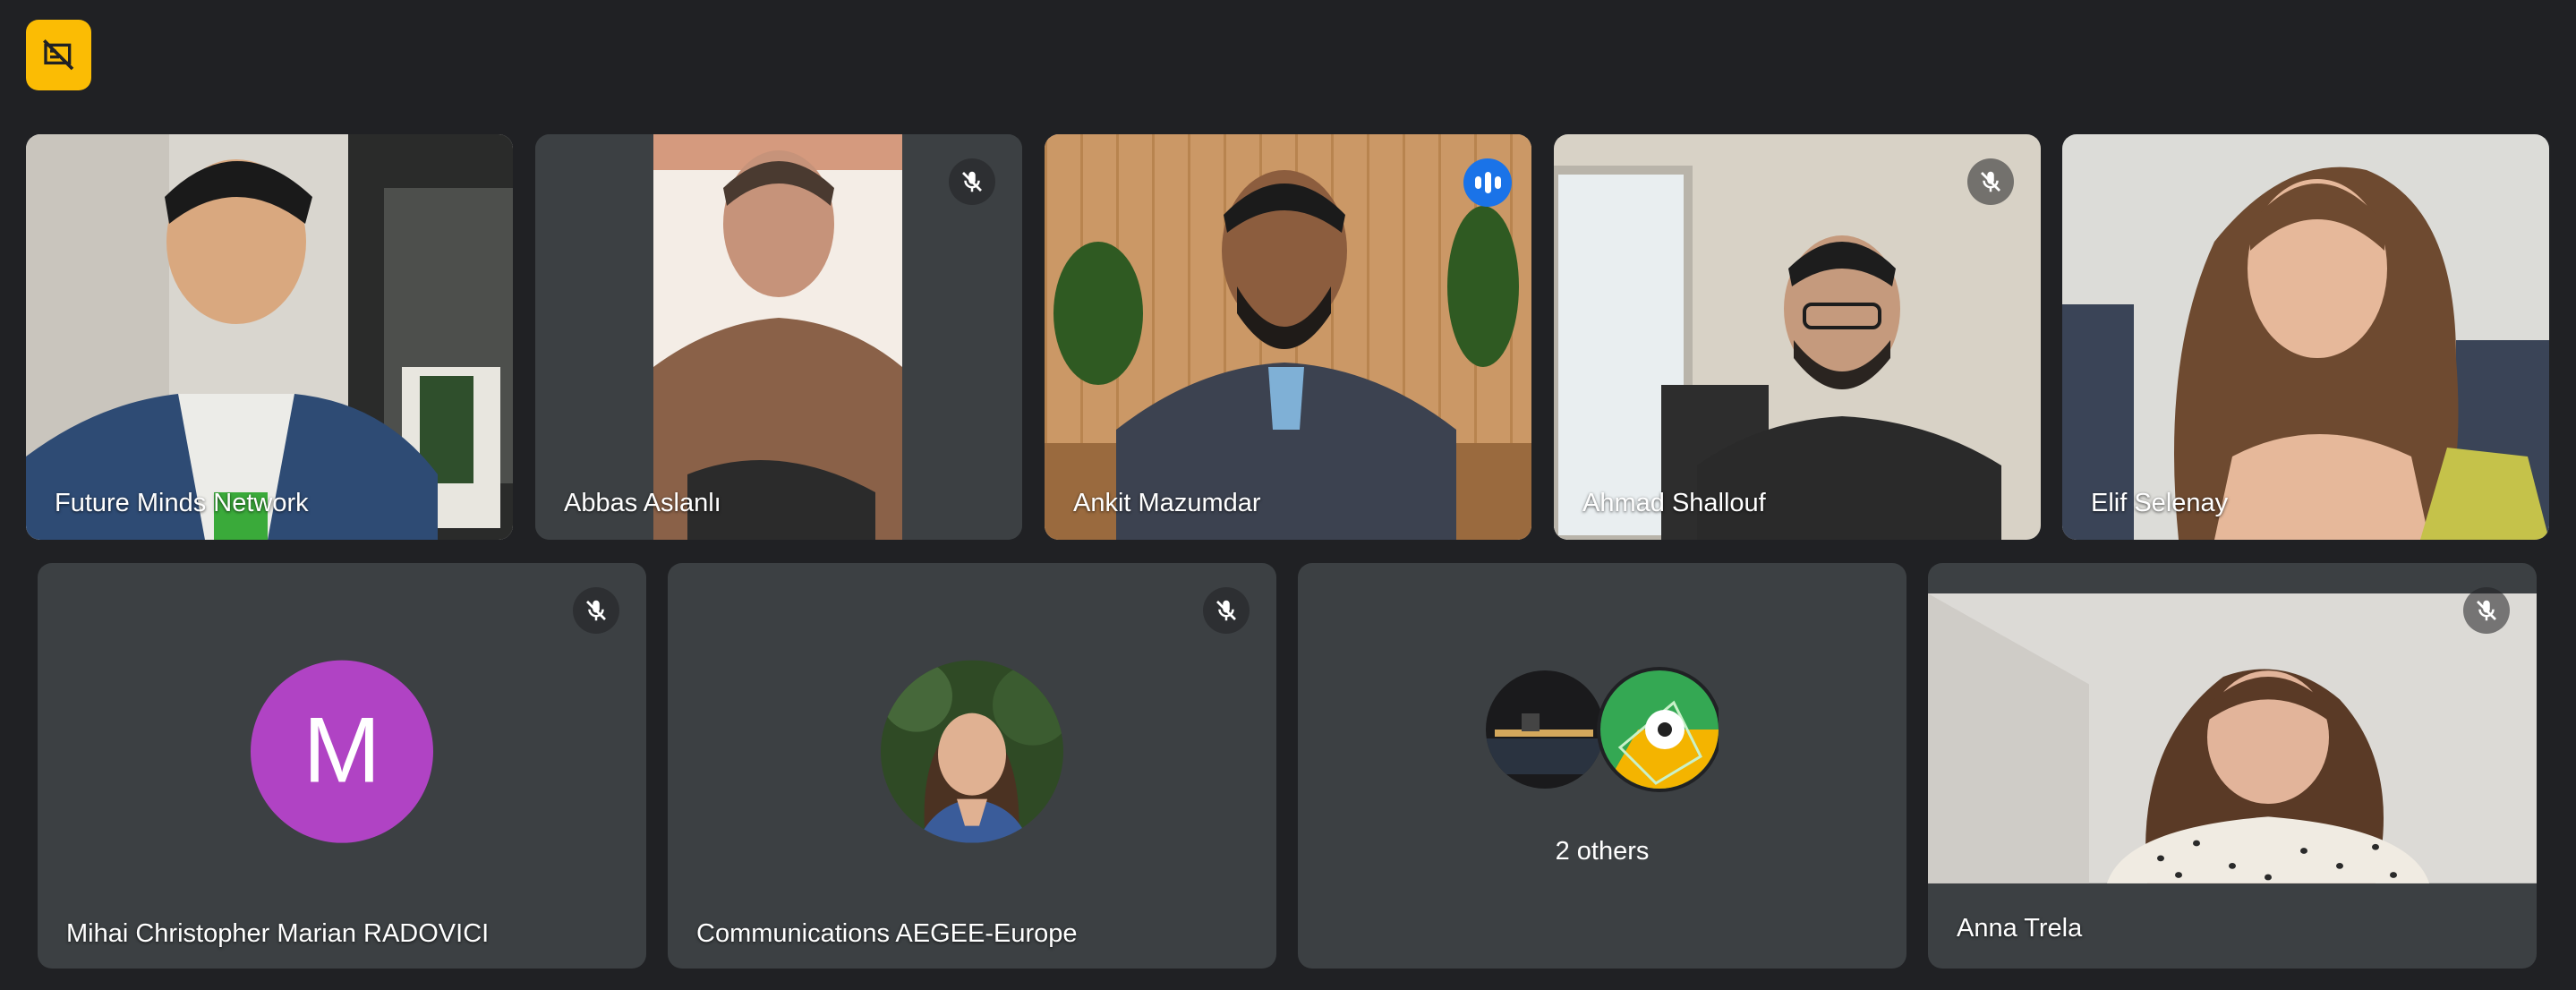 This screenshot has height=990, width=2576. What do you see at coordinates (887, 934) in the screenshot?
I see `participant-name: Communications AEGEE-Europe` at bounding box center [887, 934].